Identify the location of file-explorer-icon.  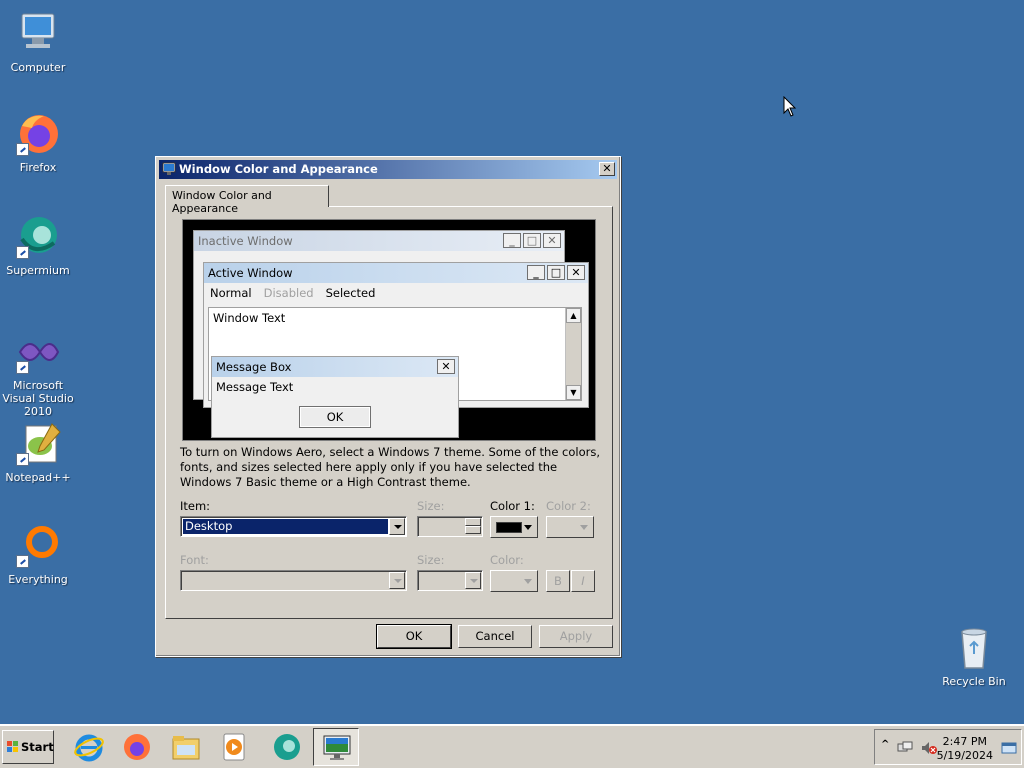
(186, 748).